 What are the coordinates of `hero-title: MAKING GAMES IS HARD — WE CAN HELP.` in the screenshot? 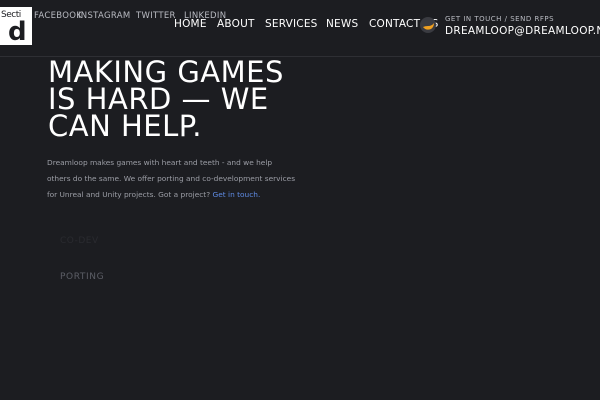 It's located at (198, 100).